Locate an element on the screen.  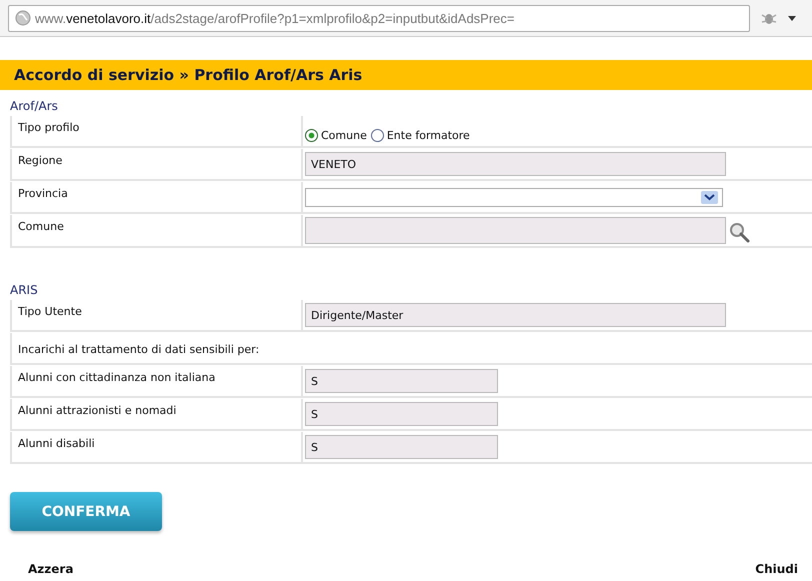
address-bar: www.venetolavoro.it/ads2stage/arofProfile?p1=xmlprofilo&p2=inputbut&idAdsPrec= is located at coordinates (379, 18).